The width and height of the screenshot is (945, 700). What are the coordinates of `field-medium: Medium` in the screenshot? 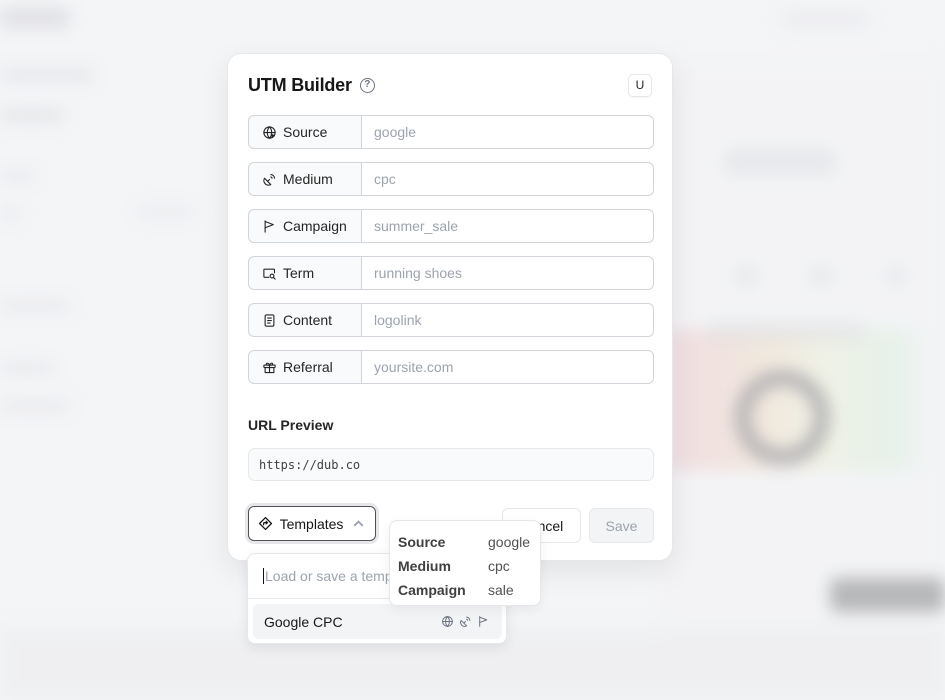 It's located at (451, 179).